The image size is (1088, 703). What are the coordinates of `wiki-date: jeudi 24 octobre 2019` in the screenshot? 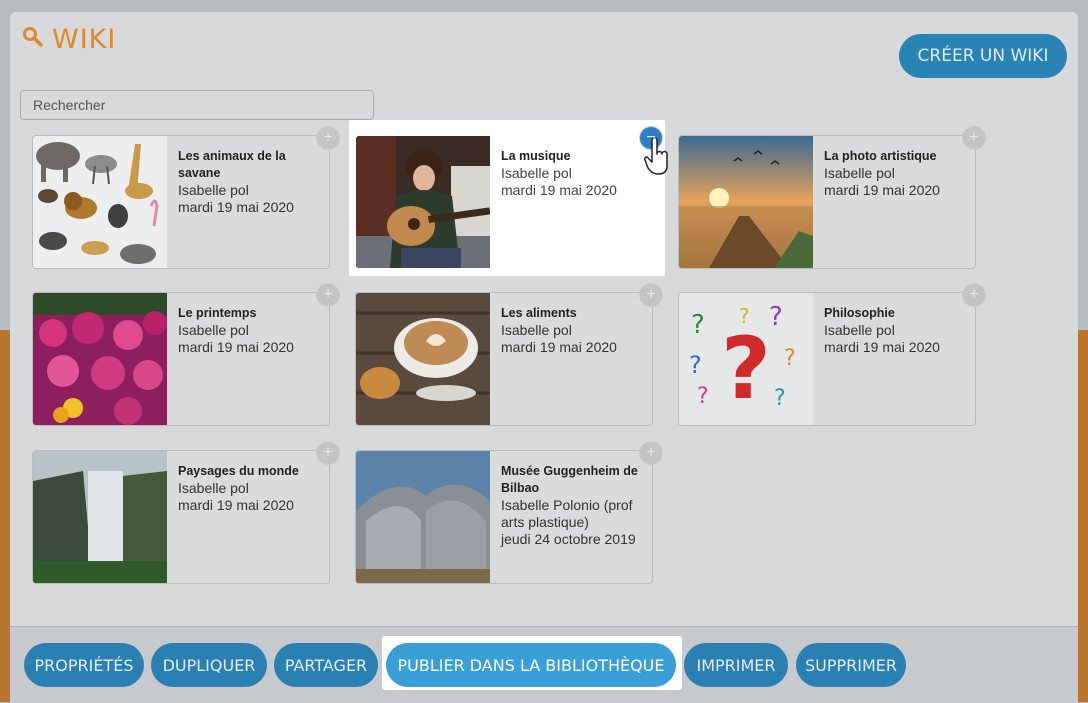 It's located at (568, 539).